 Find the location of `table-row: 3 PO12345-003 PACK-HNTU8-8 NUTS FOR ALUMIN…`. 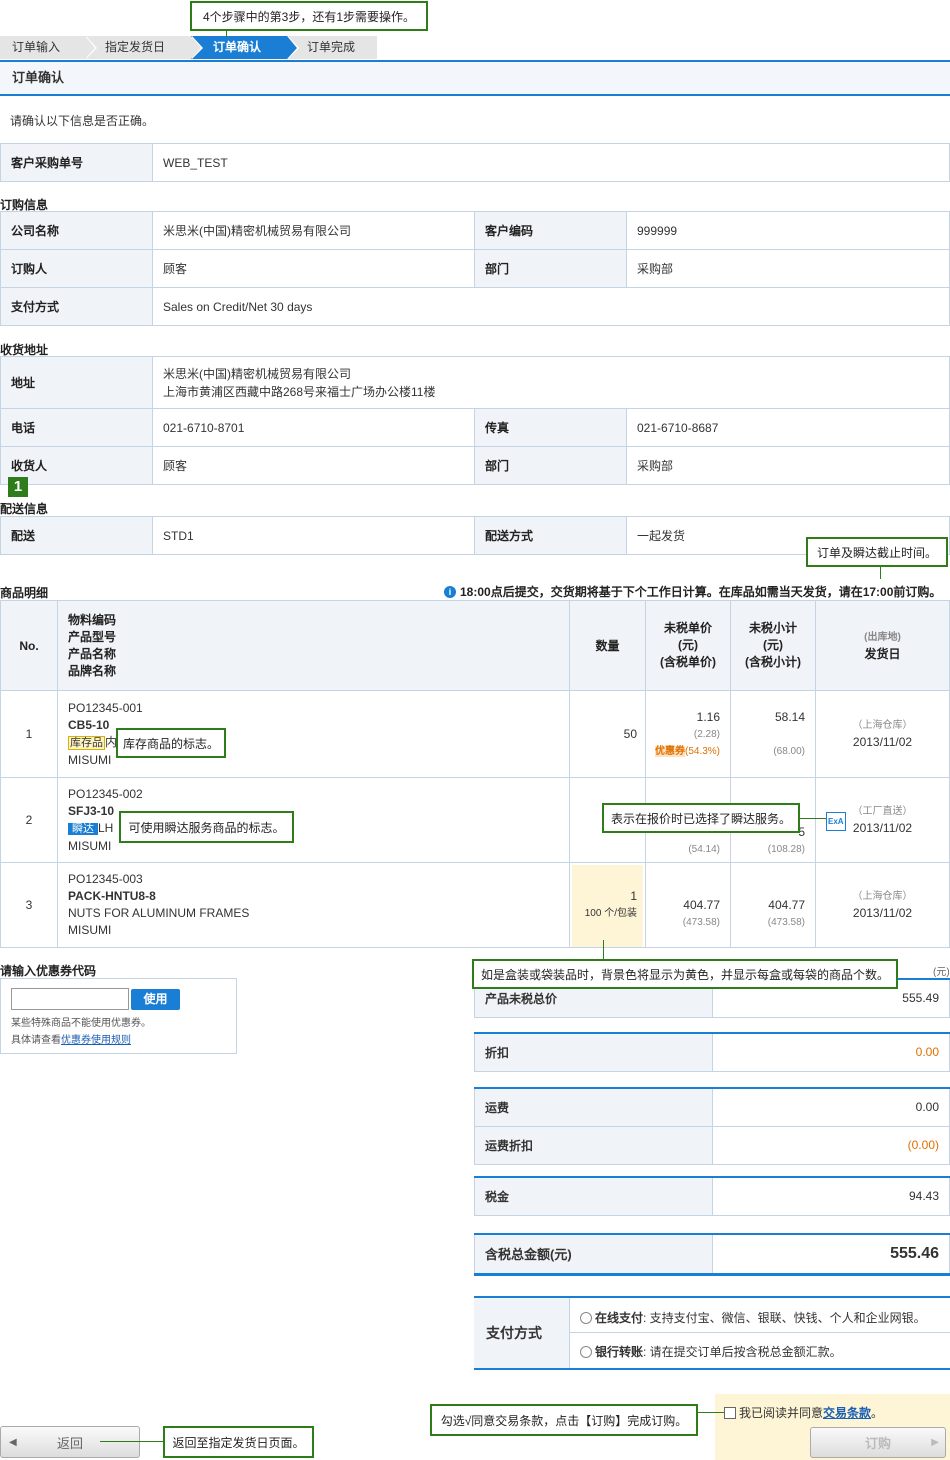

table-row: 3 PO12345-003 PACK-HNTU8-8 NUTS FOR ALUMIN… is located at coordinates (475, 905).